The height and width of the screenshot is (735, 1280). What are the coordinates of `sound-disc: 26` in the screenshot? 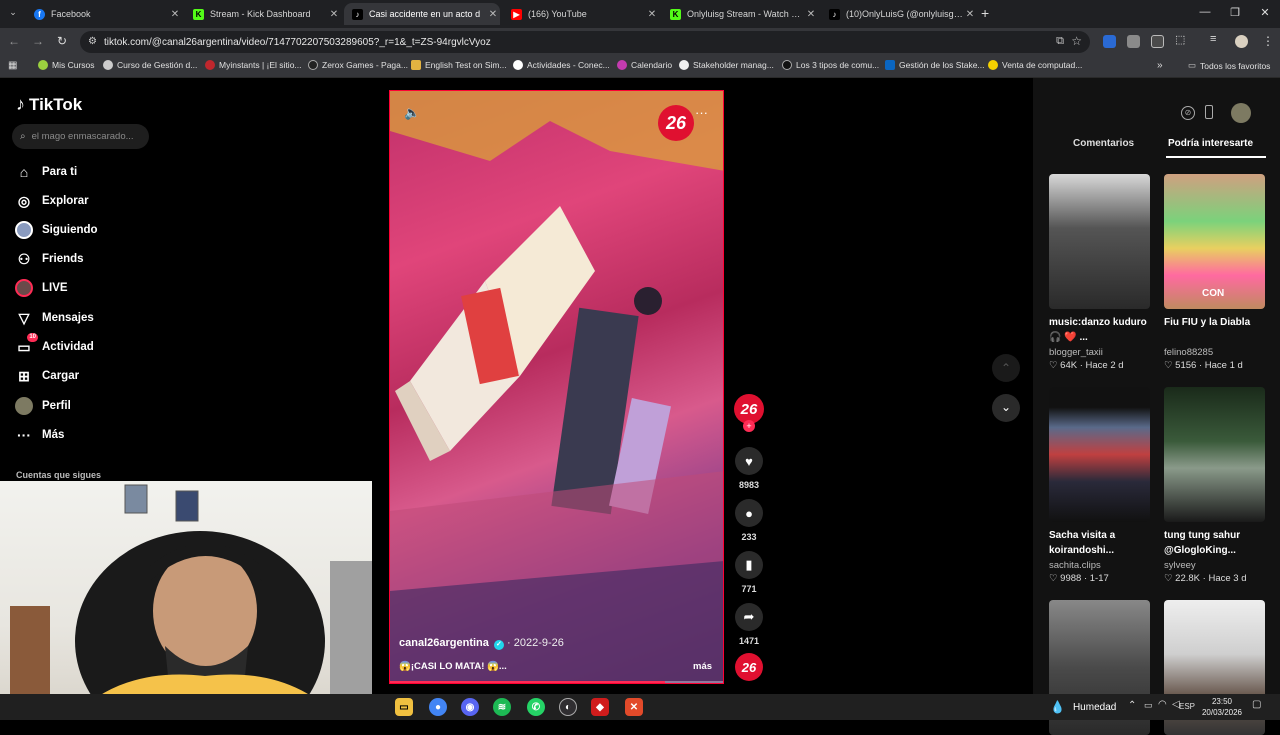 It's located at (749, 667).